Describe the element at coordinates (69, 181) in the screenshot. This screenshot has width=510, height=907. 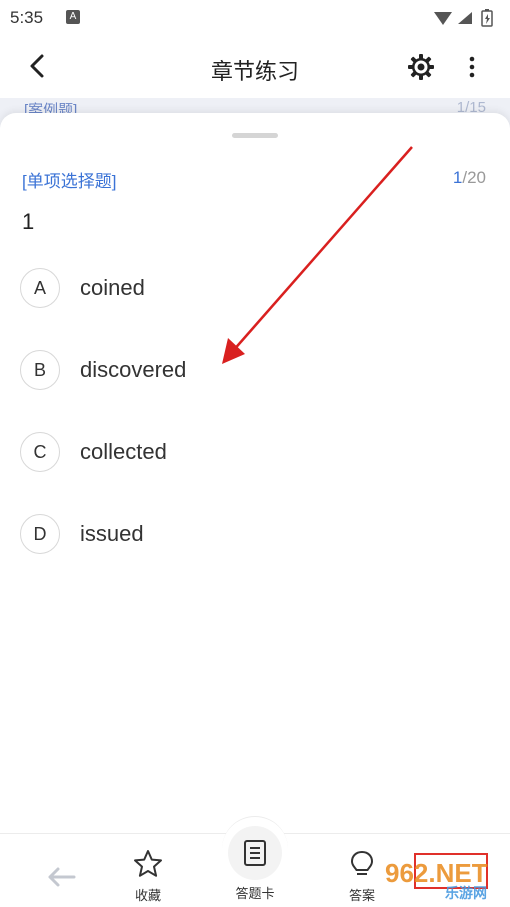
I see `question-type: [单项选择题]` at that location.